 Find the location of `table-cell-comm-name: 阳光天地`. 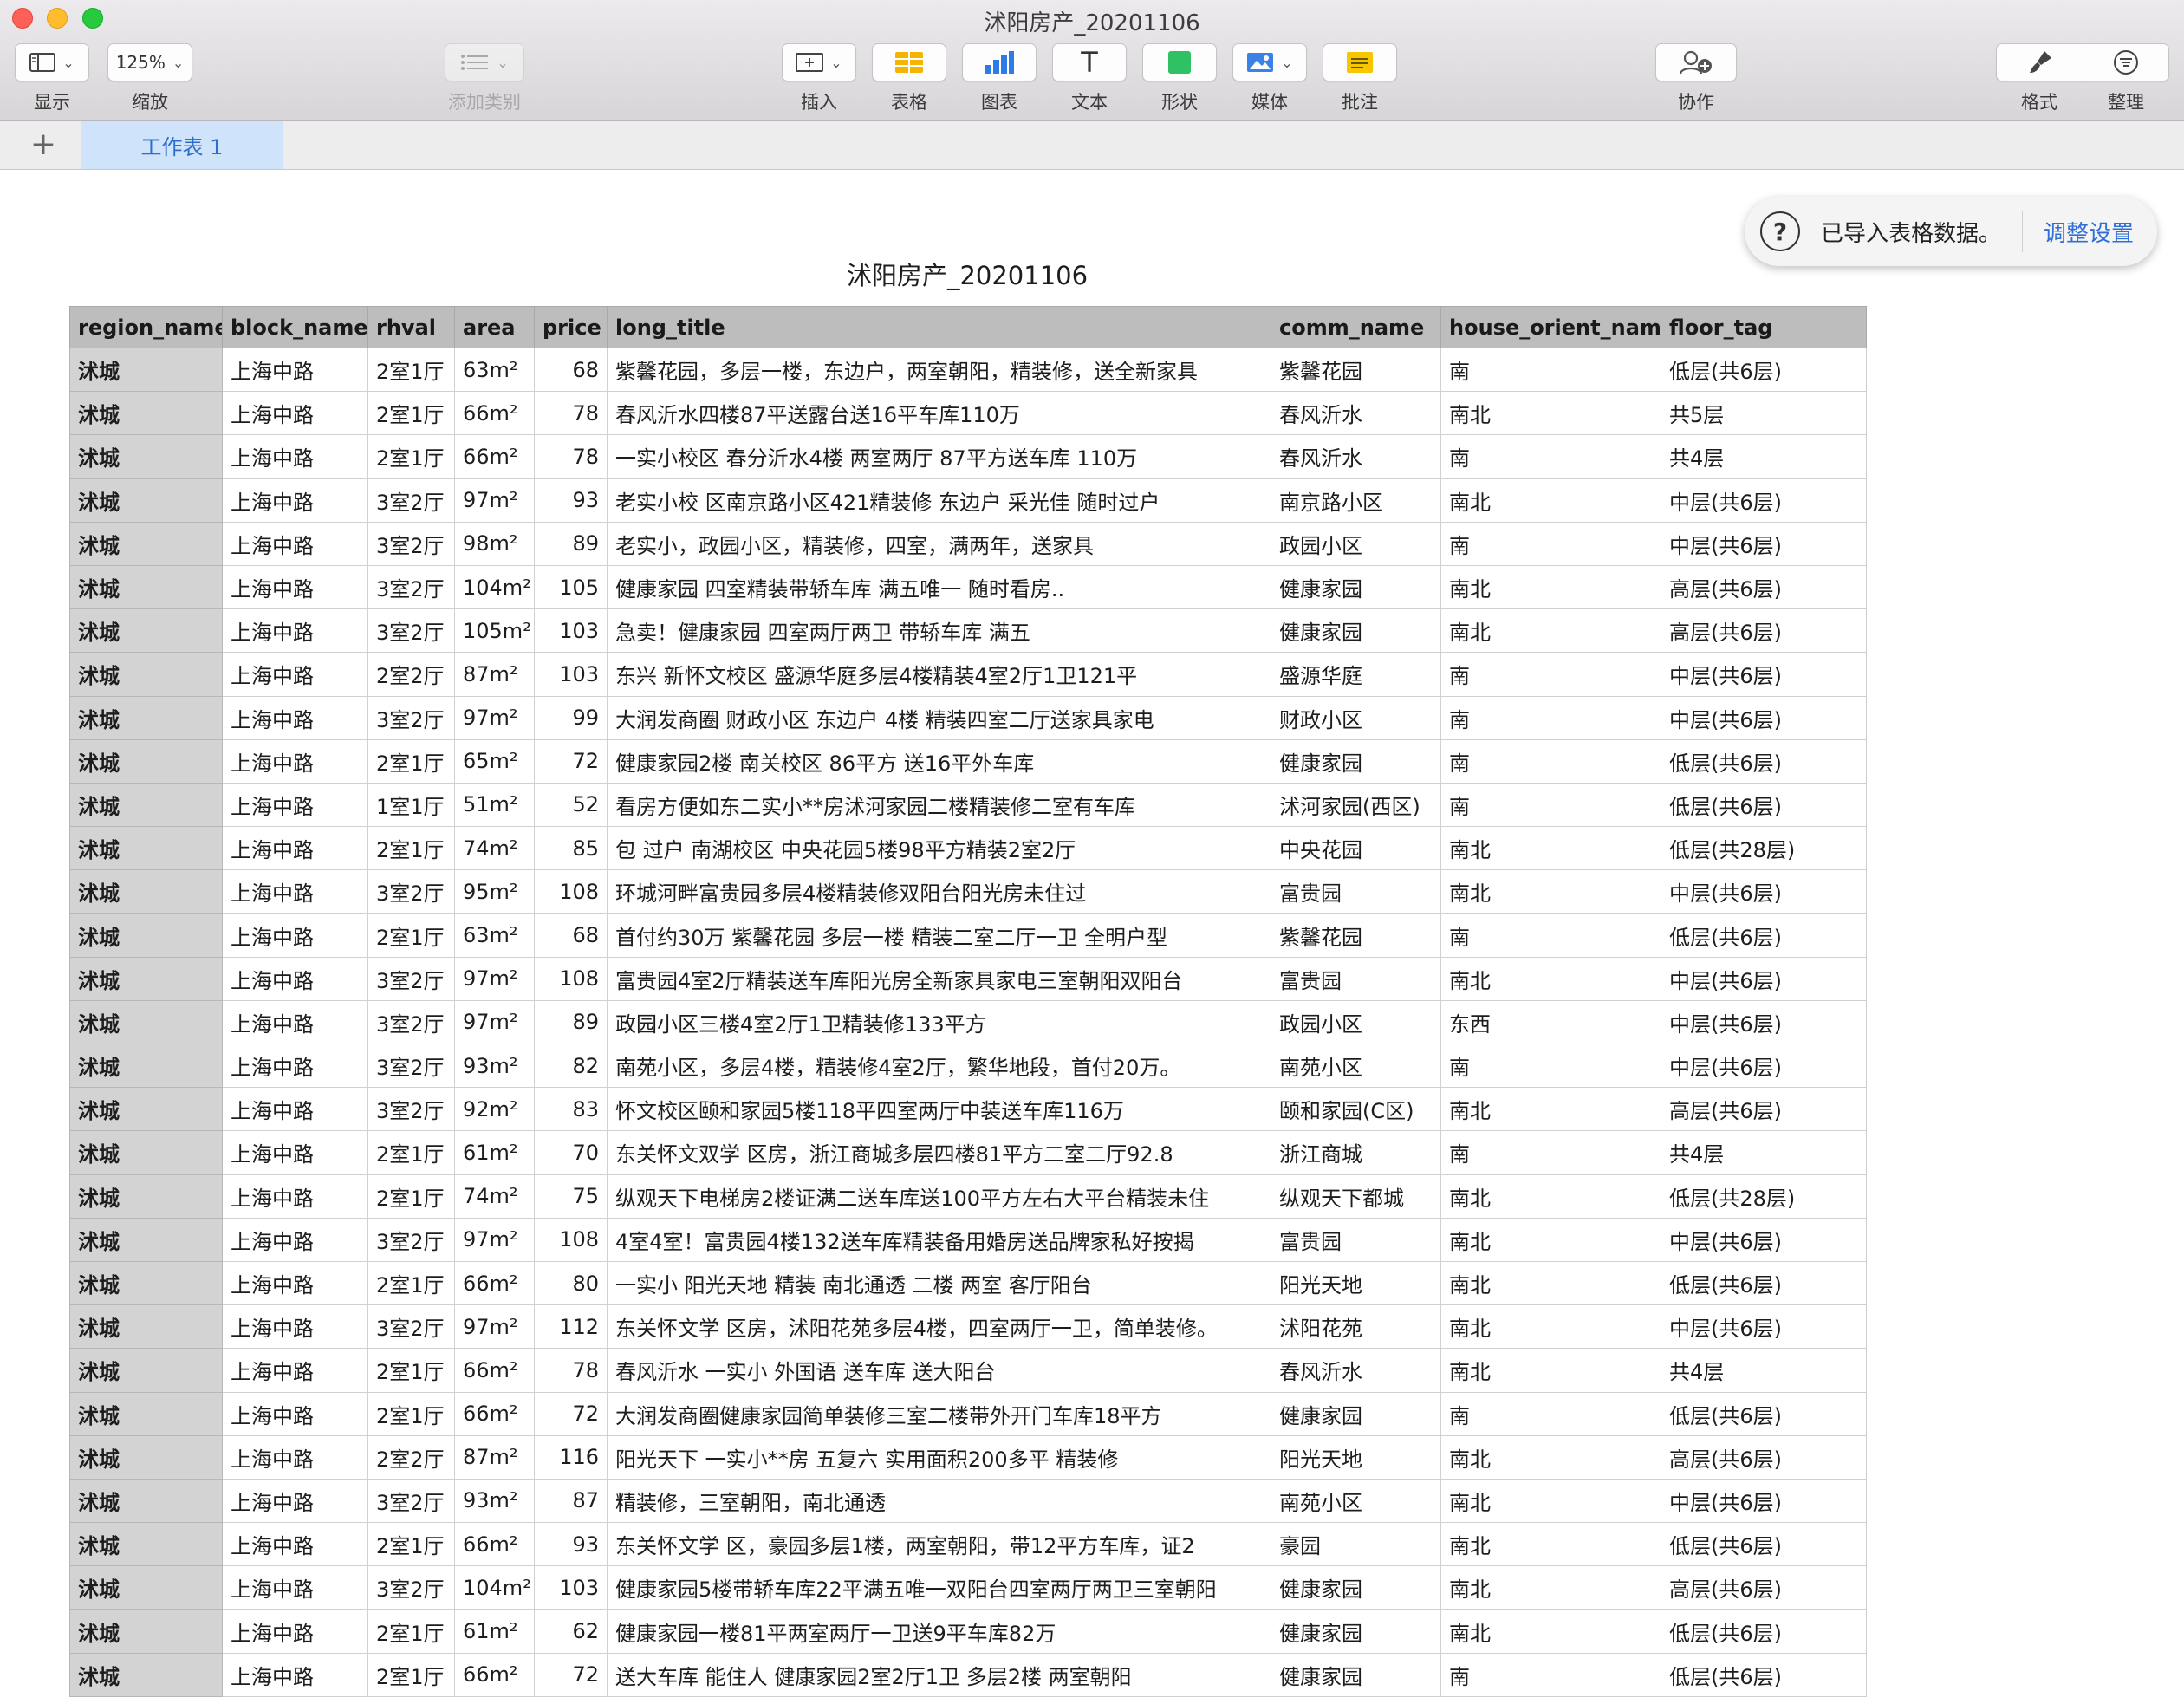

table-cell-comm-name: 阳光天地 is located at coordinates (1356, 1283).